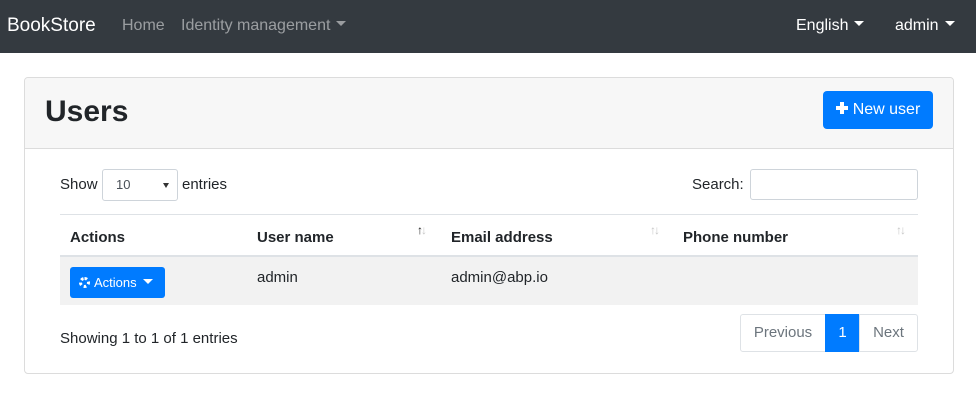 This screenshot has height=397, width=976. I want to click on column-header-phone-number: Phone number, so click(735, 238).